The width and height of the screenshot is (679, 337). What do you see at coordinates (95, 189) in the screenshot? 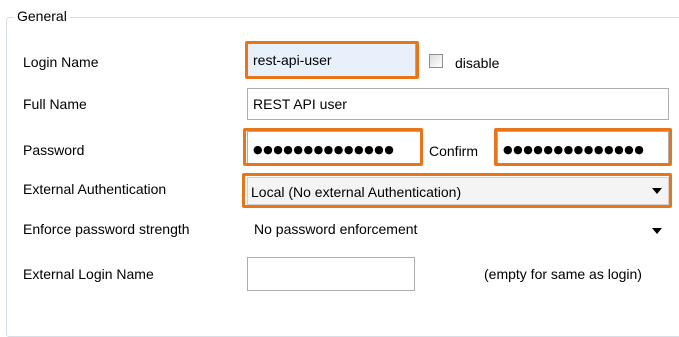
I see `external-authentication-label: External Authentication` at bounding box center [95, 189].